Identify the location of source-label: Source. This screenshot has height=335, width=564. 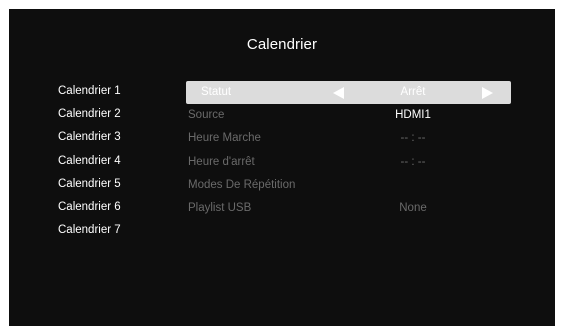
(206, 115).